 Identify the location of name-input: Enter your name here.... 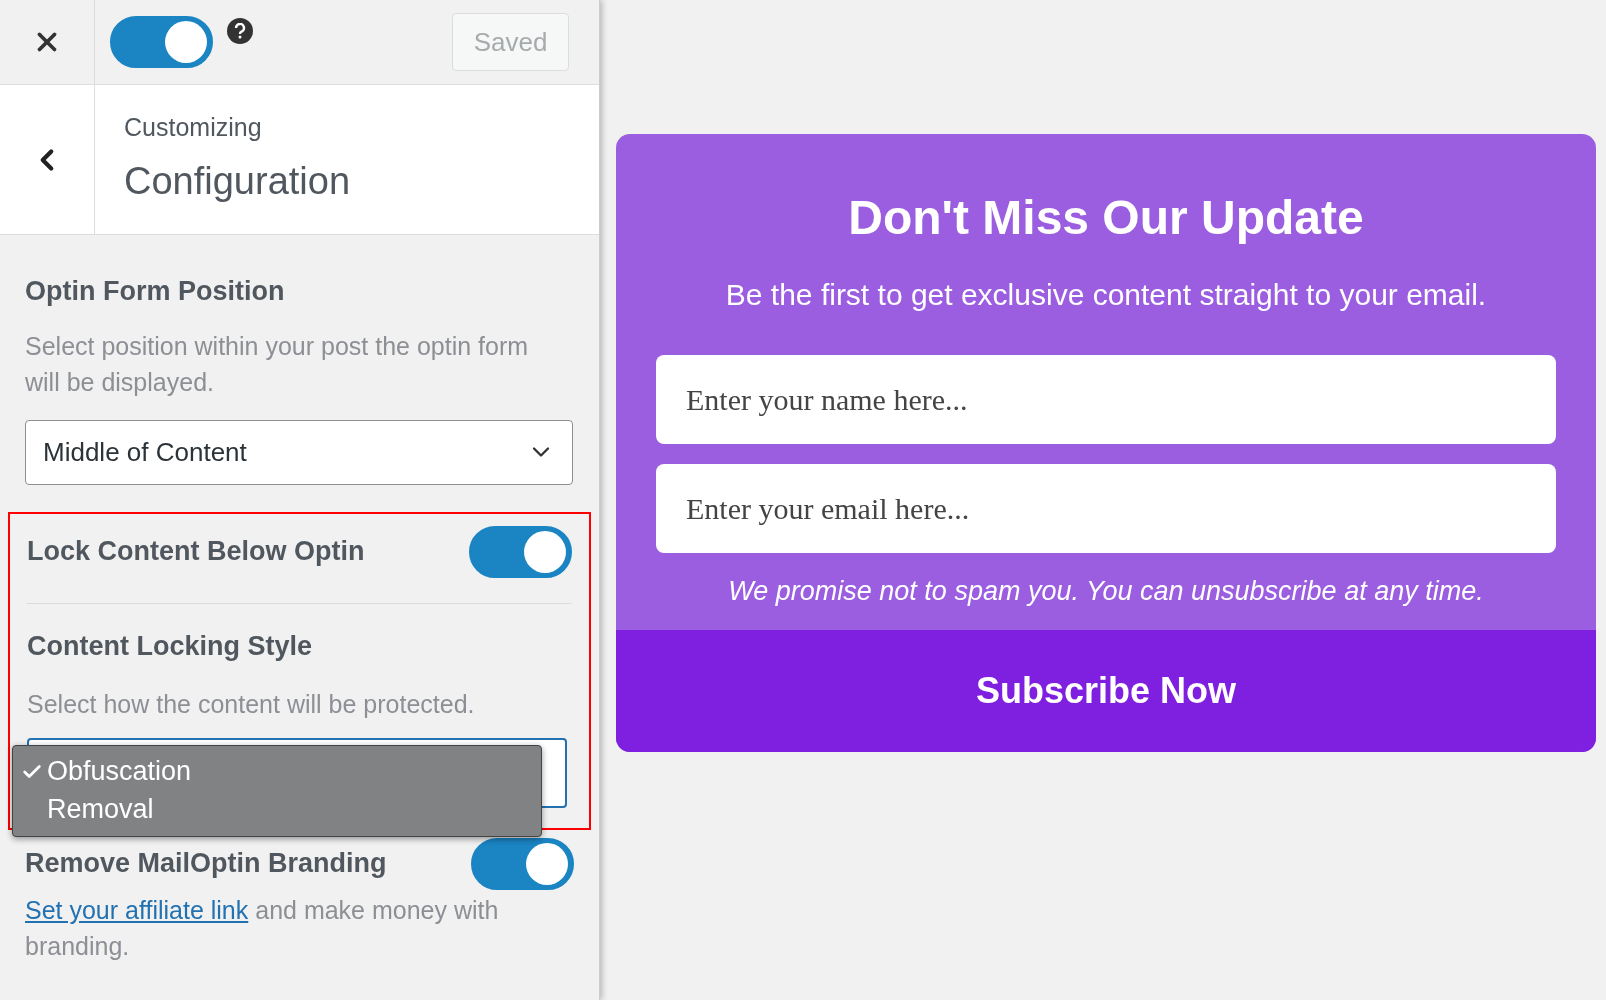
(1106, 399).